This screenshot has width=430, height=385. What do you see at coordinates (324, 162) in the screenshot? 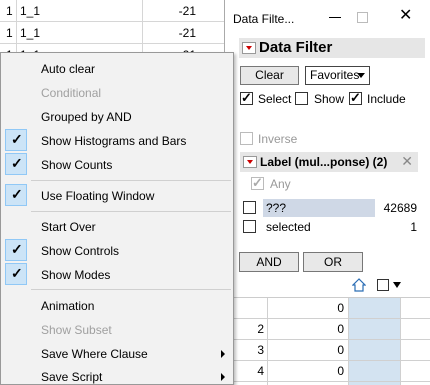
I see `column-filter-title: Label (mul...ponse) (2)` at bounding box center [324, 162].